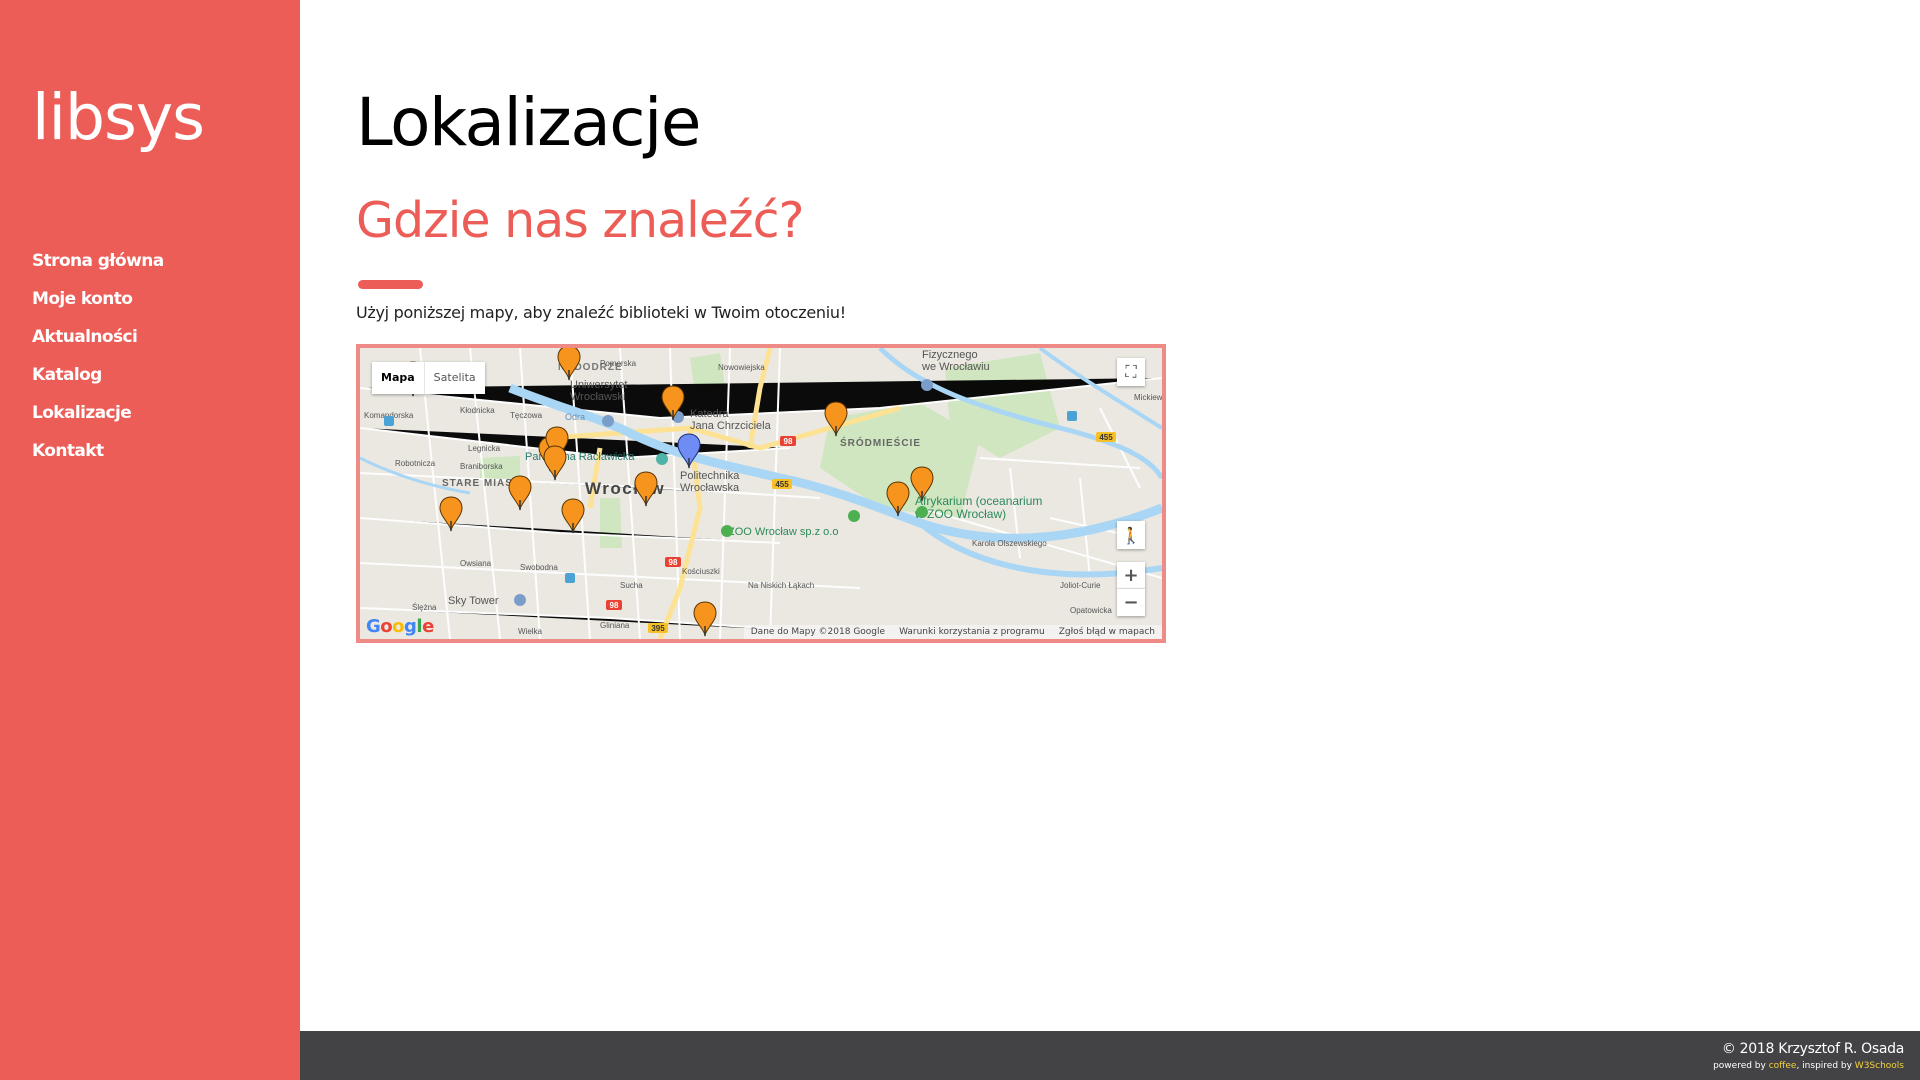 Image resolution: width=1920 pixels, height=1080 pixels. Describe the element at coordinates (972, 632) in the screenshot. I see `terms-link: Warunki korzystania z programu` at that location.